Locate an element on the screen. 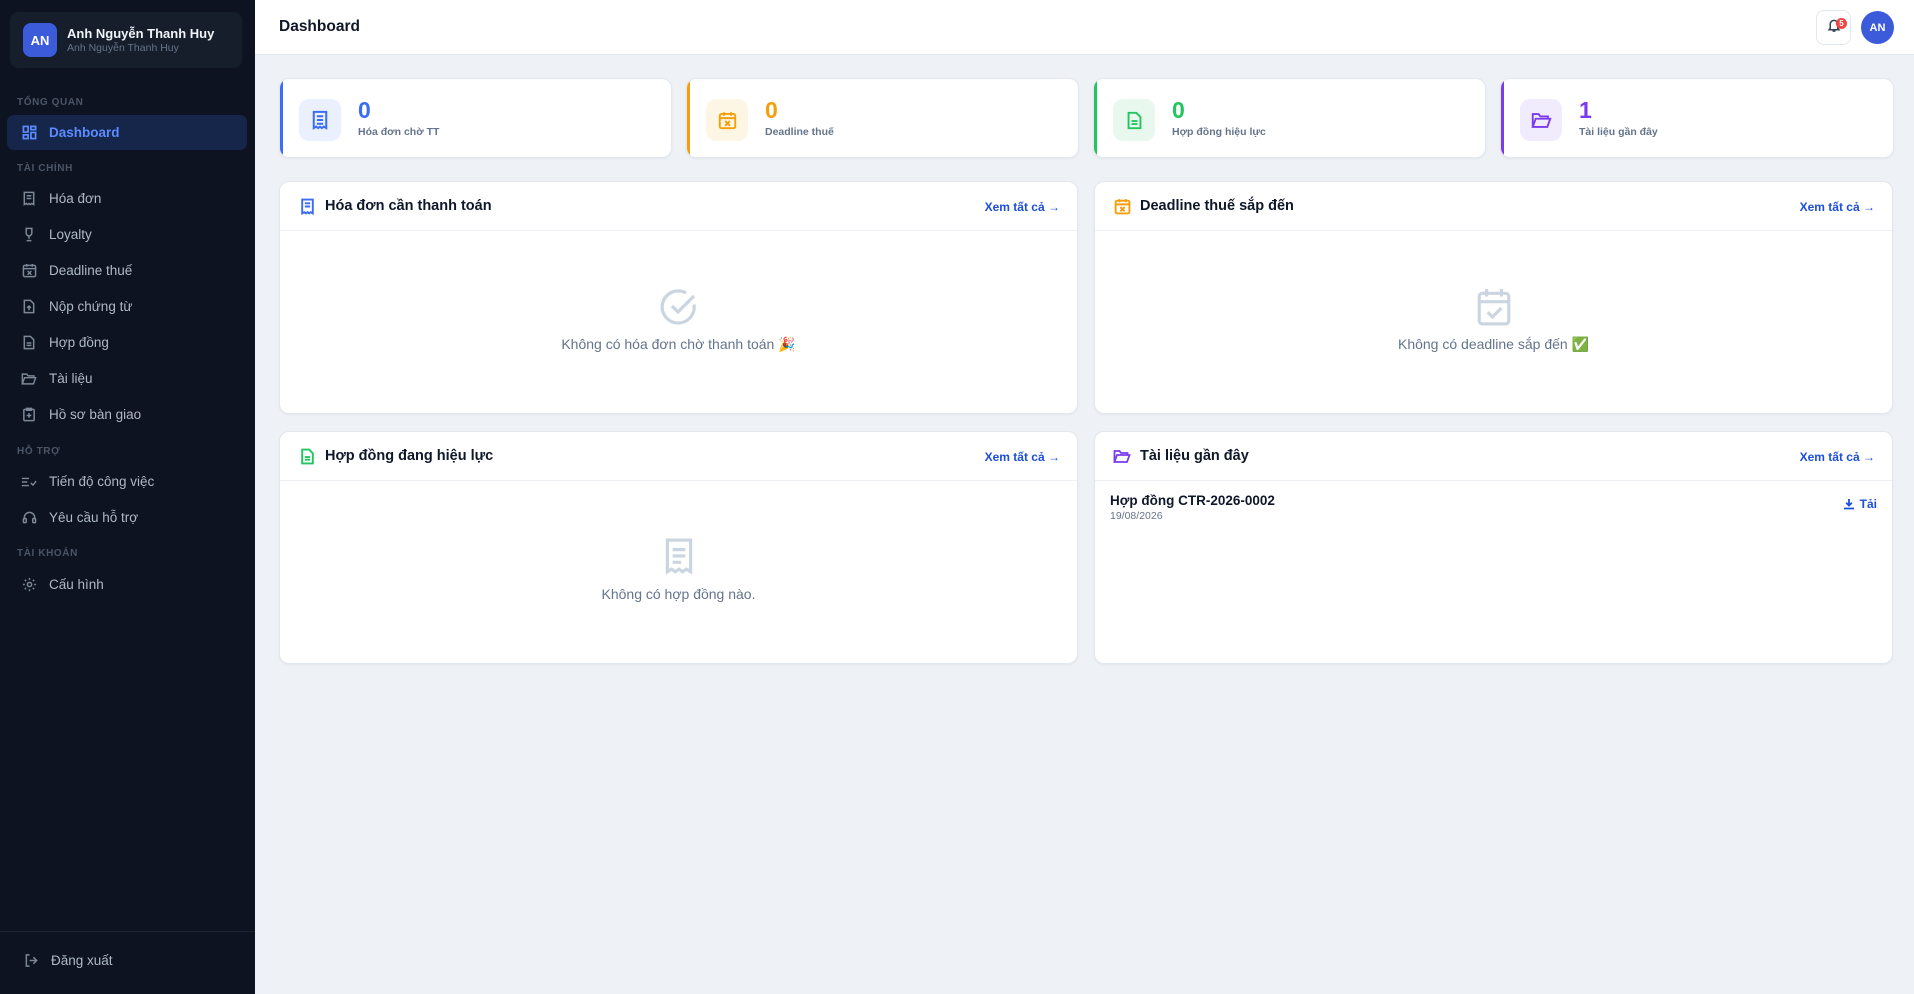  sidebar-divider is located at coordinates (127, 931).